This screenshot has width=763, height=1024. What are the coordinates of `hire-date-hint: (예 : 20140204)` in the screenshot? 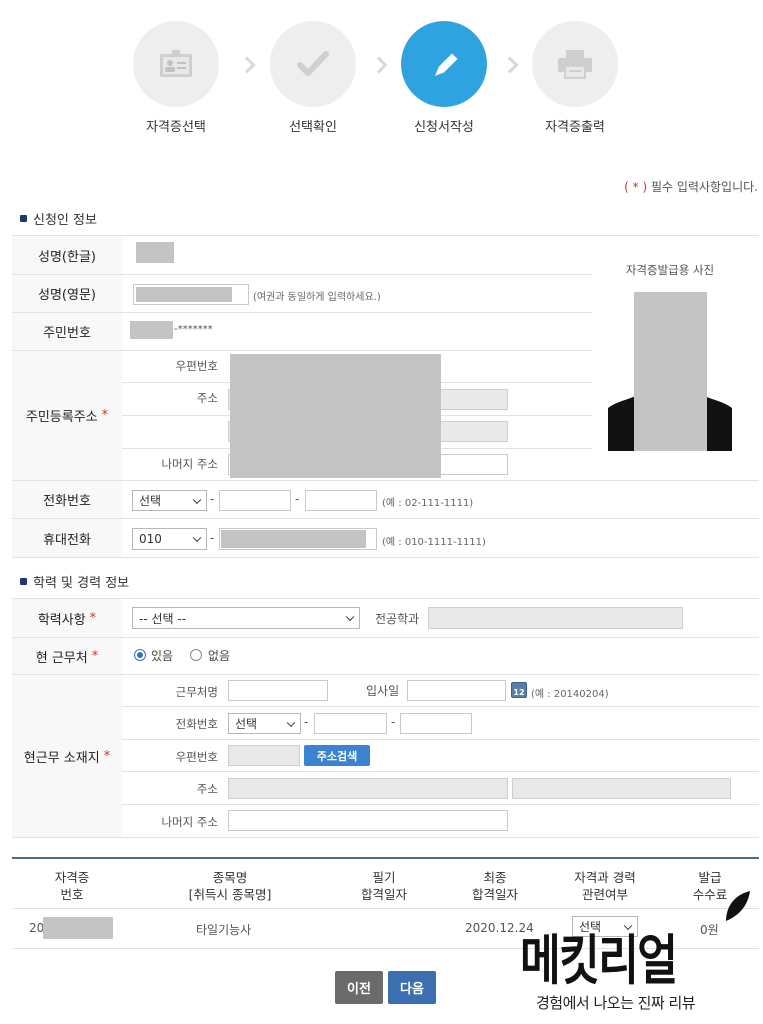 It's located at (570, 694).